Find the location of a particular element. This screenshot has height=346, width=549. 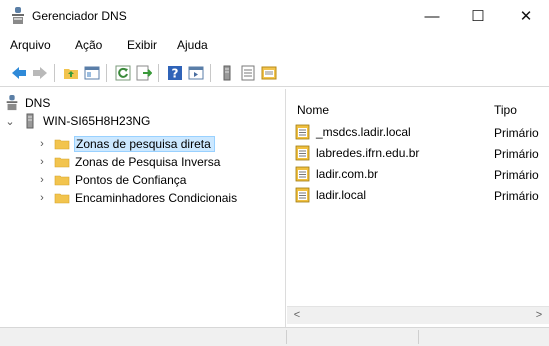

list-item: _msdcs.ladir.local is located at coordinates (353, 132).